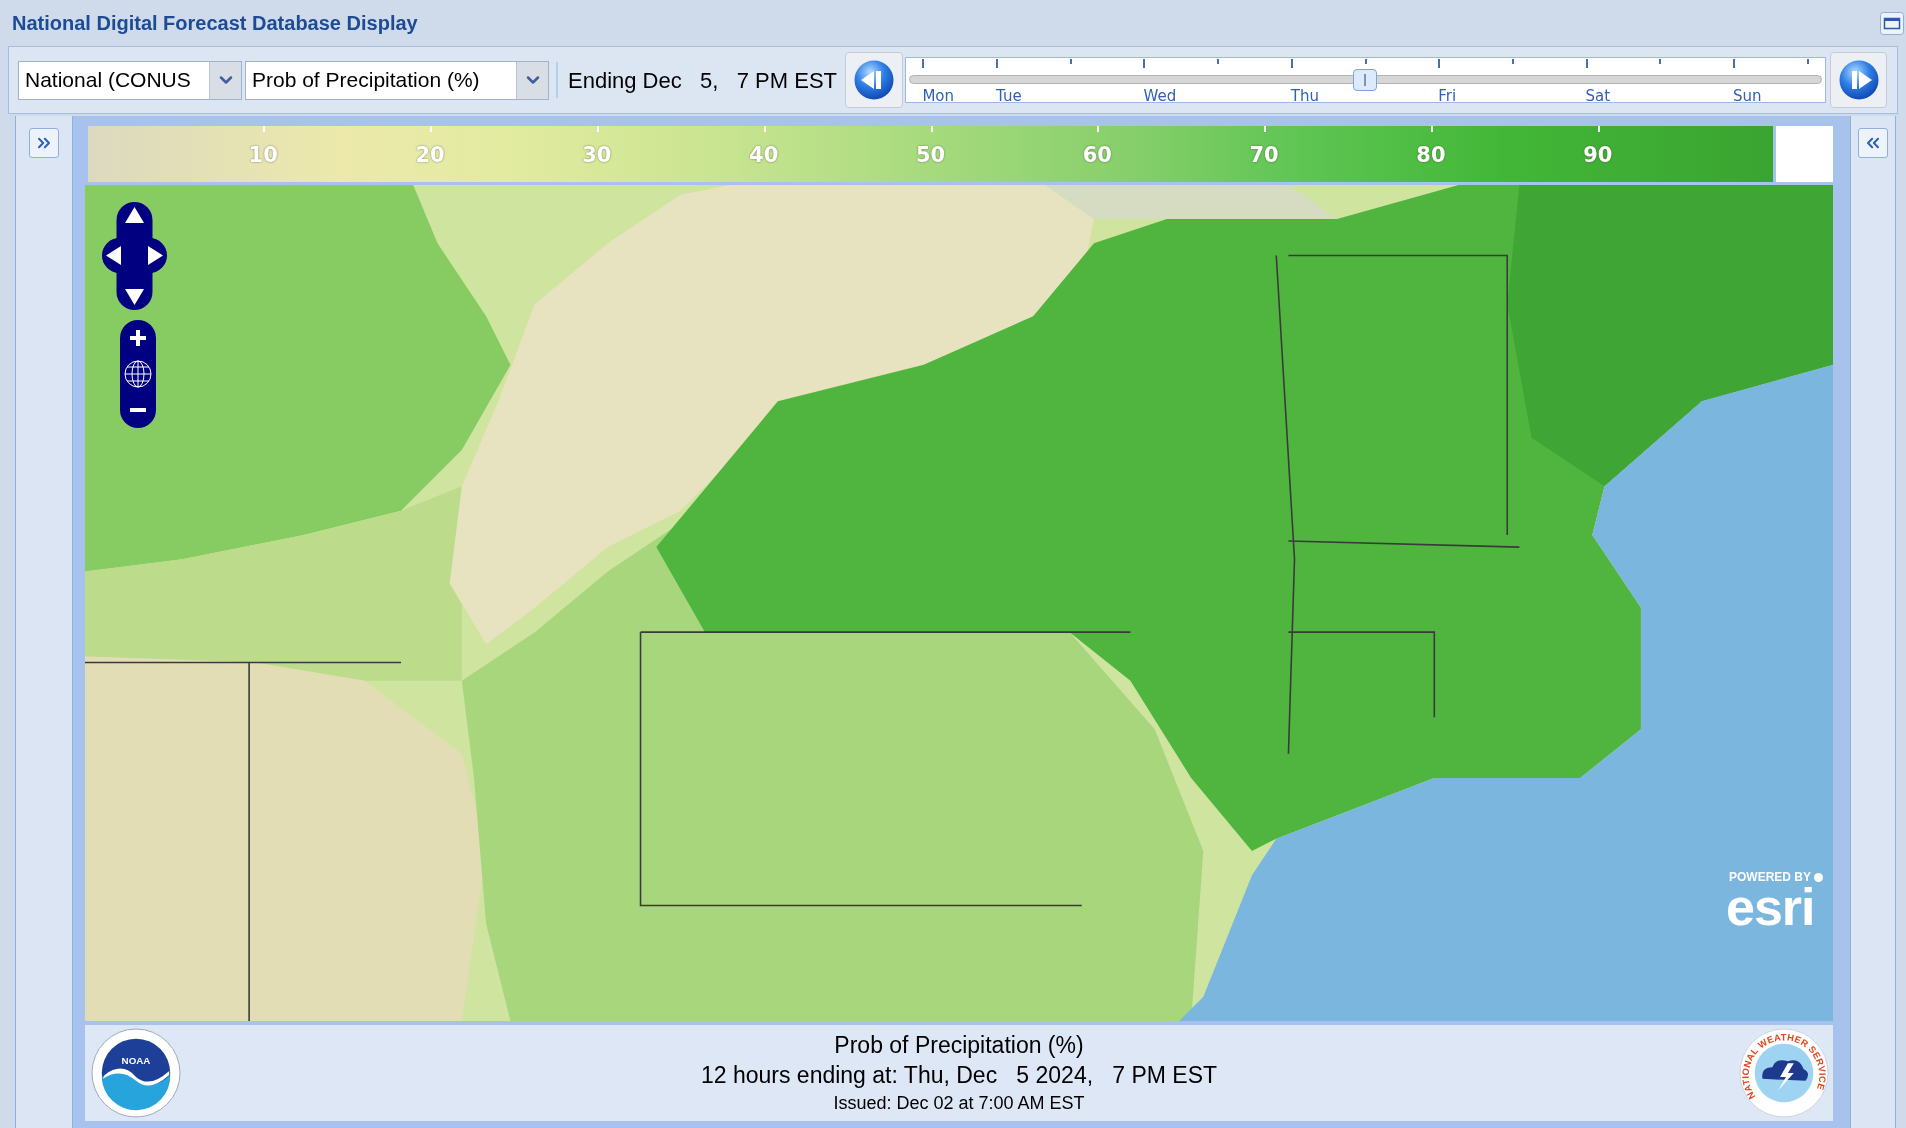 The width and height of the screenshot is (1906, 1128). Describe the element at coordinates (1598, 96) in the screenshot. I see `day-label: Sat` at that location.